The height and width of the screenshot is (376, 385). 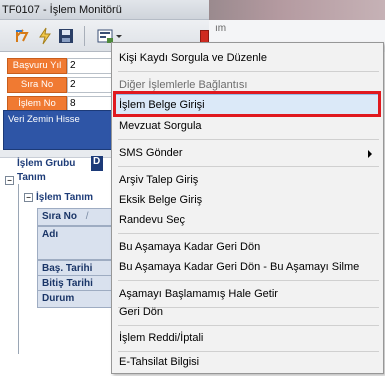 I want to click on sort-icon: /, so click(x=87, y=216).